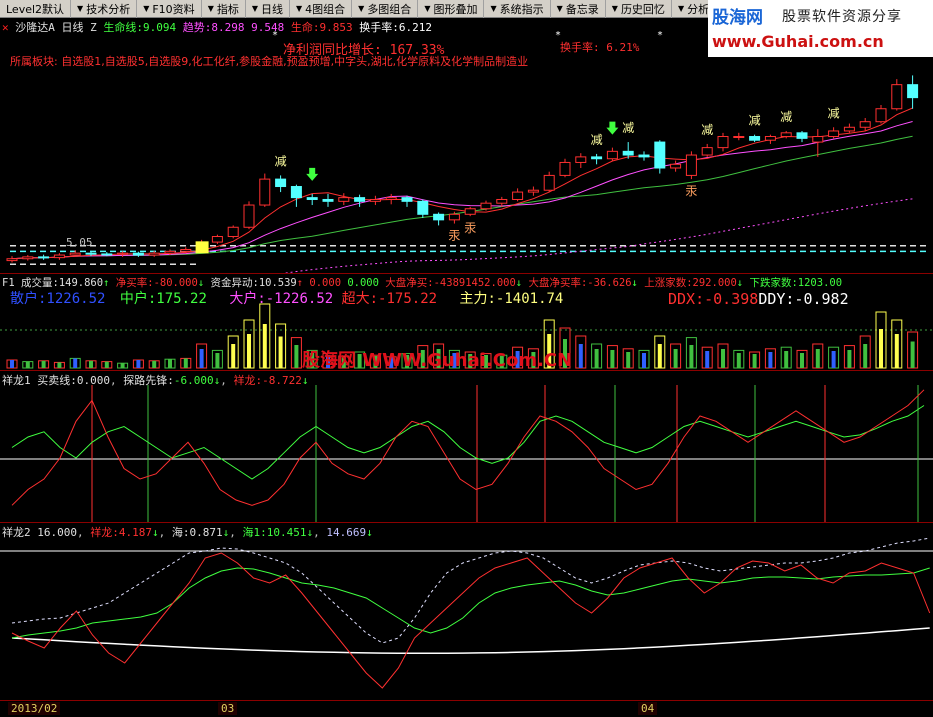  I want to click on toolbar-item-label: 多图组合, so click(389, 9).